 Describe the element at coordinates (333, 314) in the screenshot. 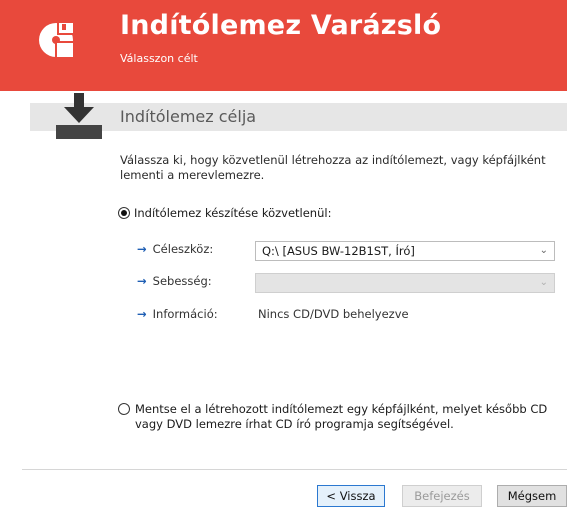

I see `info-value: Nincs CD/DVD behelyezve` at that location.